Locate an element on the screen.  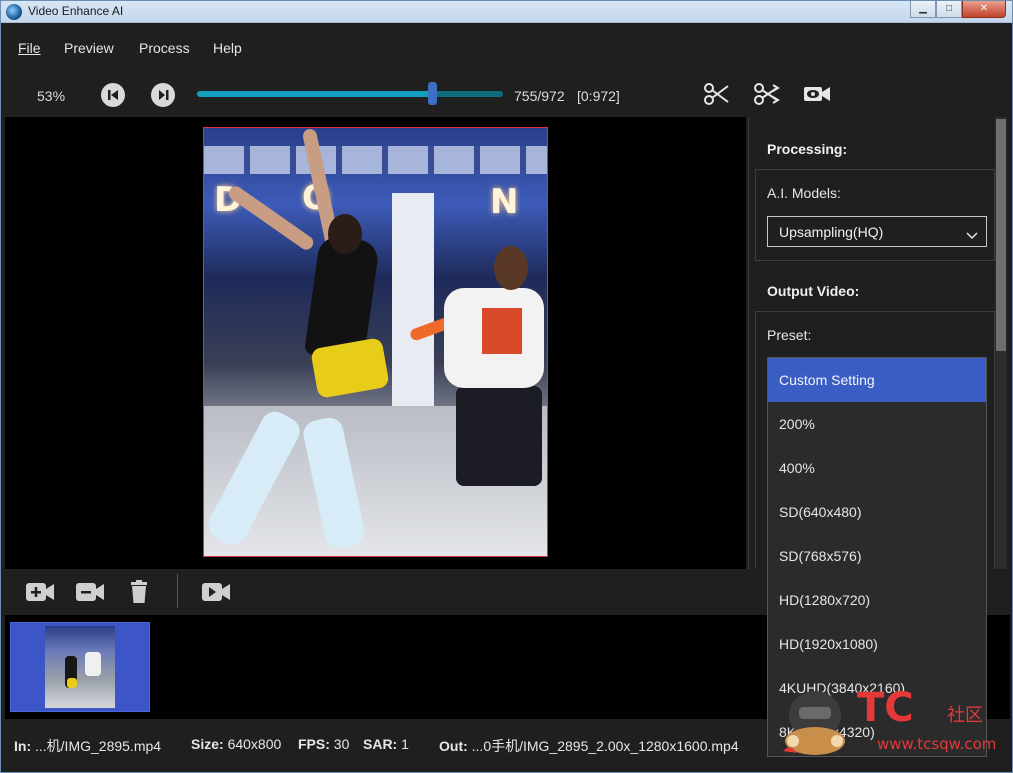
frame-slider-thumb is located at coordinates (432, 93).